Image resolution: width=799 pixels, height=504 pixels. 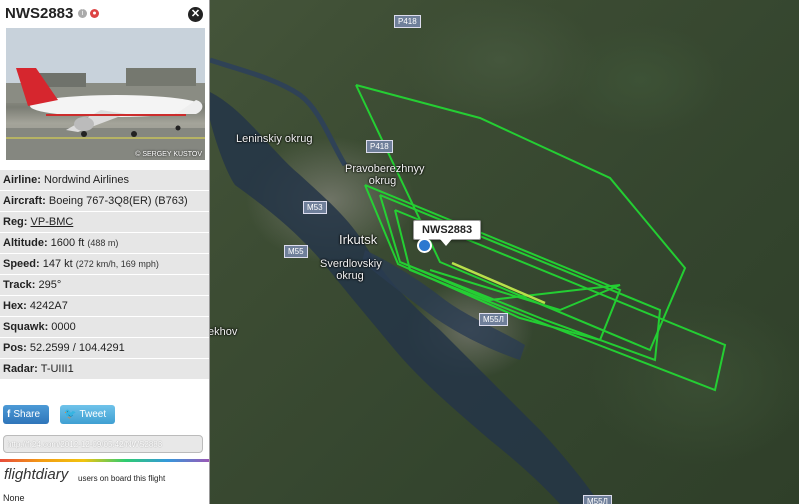 What do you see at coordinates (25, 243) in the screenshot?
I see `detail-label: Altitude:` at bounding box center [25, 243].